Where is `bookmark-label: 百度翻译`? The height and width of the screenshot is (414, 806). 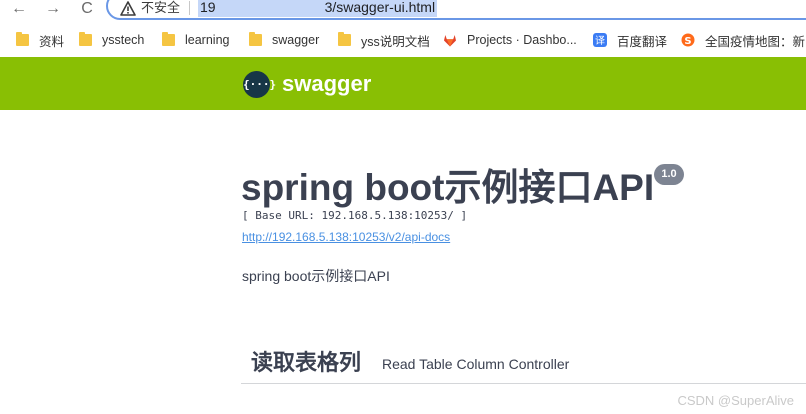
bookmark-label: 百度翻译 is located at coordinates (642, 41).